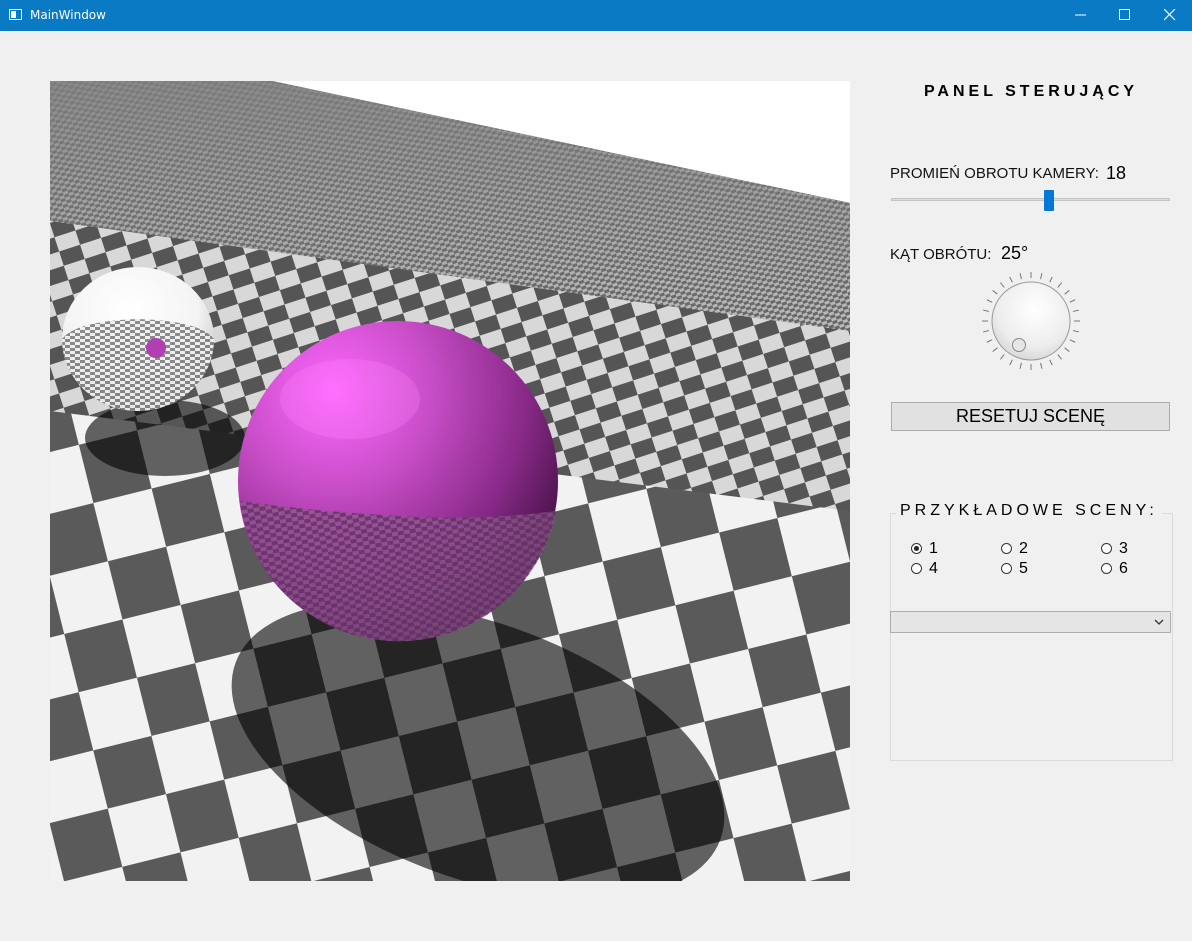 The width and height of the screenshot is (1192, 941). Describe the element at coordinates (1123, 548) in the screenshot. I see `scene-radio-label: 3` at that location.